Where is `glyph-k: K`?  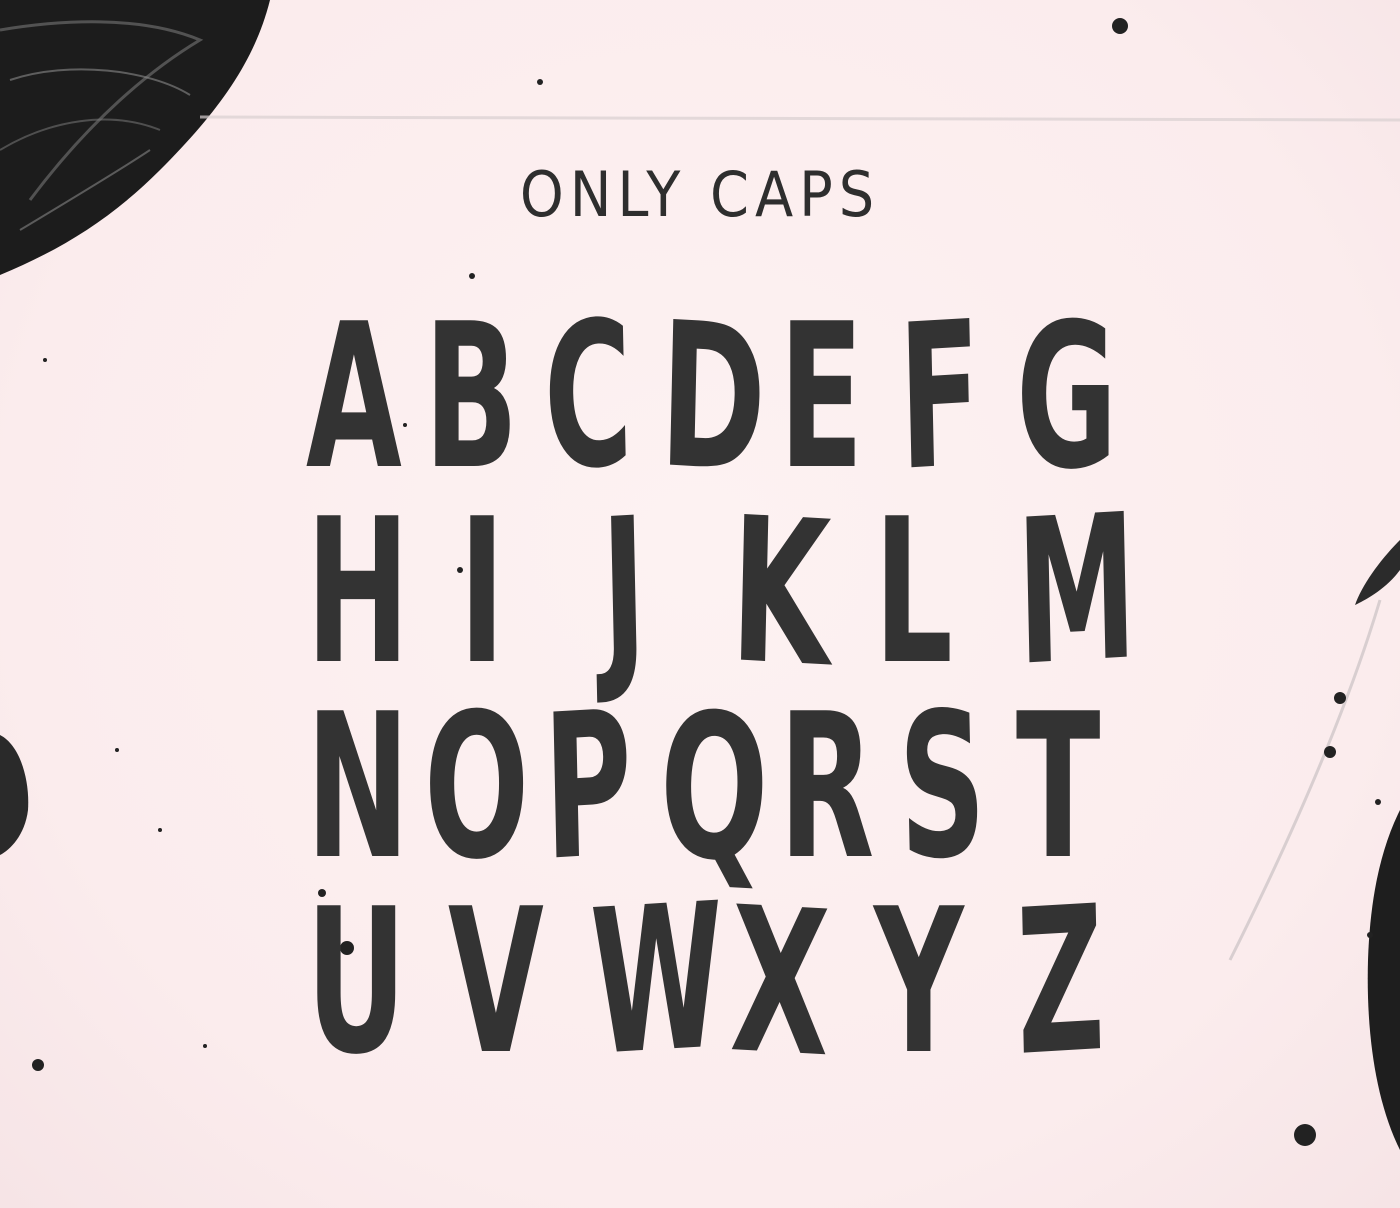 glyph-k: K is located at coordinates (780, 593).